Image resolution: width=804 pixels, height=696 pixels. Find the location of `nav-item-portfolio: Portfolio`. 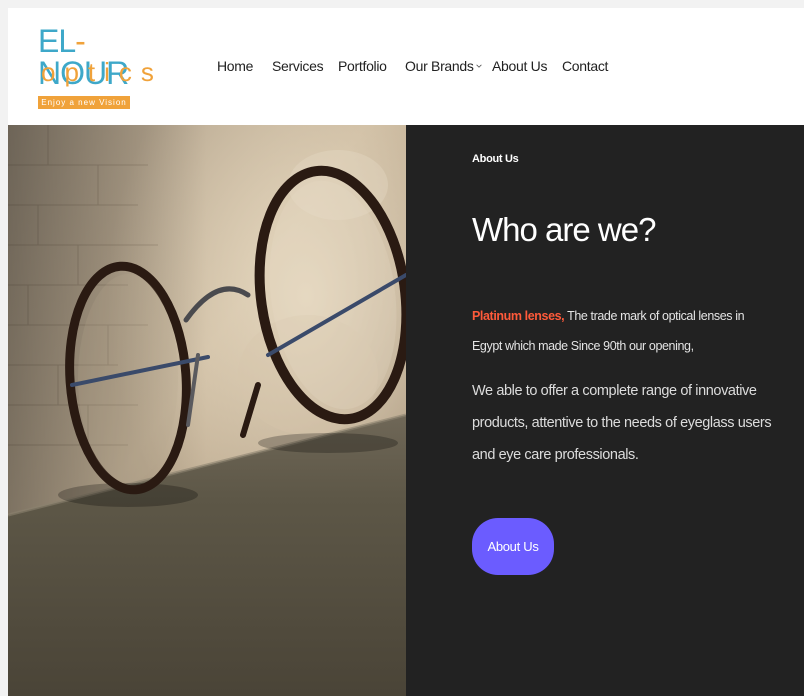

nav-item-portfolio: Portfolio is located at coordinates (362, 66).